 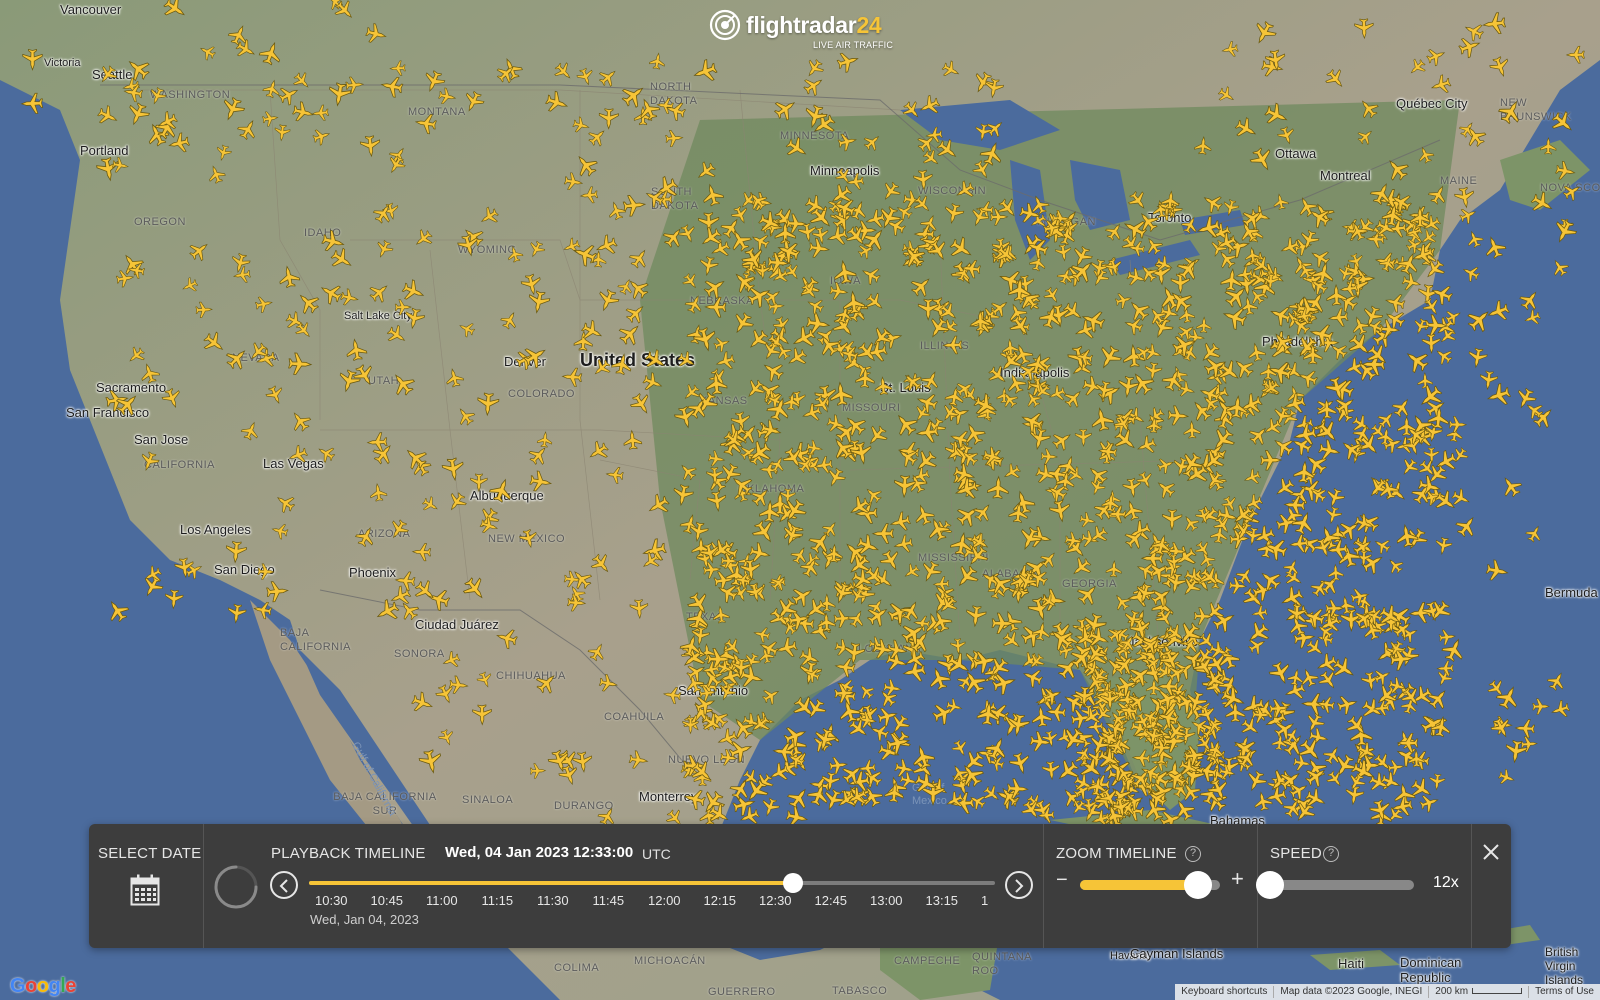 What do you see at coordinates (1350, 992) in the screenshot?
I see `map-data-credit: Map data ©2023 Google, INEGI` at bounding box center [1350, 992].